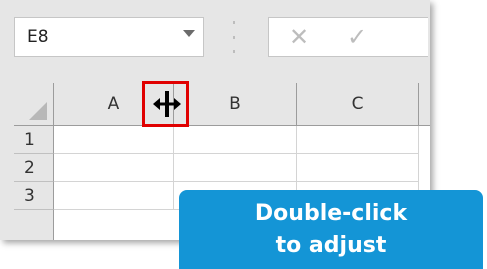 The height and width of the screenshot is (269, 487). Describe the element at coordinates (235, 140) in the screenshot. I see `cell-b1` at that location.